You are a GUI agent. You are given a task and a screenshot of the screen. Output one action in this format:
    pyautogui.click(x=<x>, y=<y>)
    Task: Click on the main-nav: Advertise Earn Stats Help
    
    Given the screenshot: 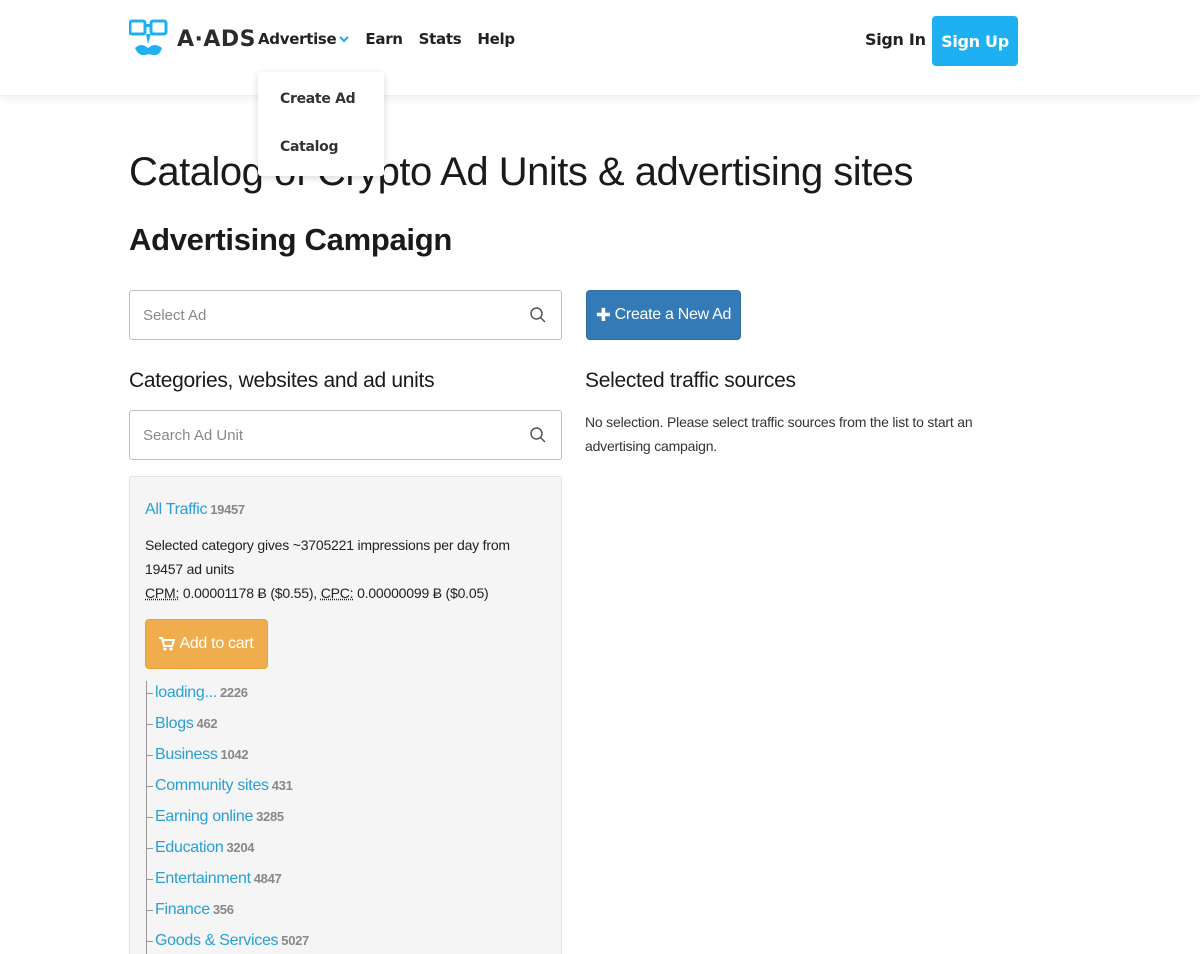 What is the action you would take?
    pyautogui.click(x=394, y=39)
    